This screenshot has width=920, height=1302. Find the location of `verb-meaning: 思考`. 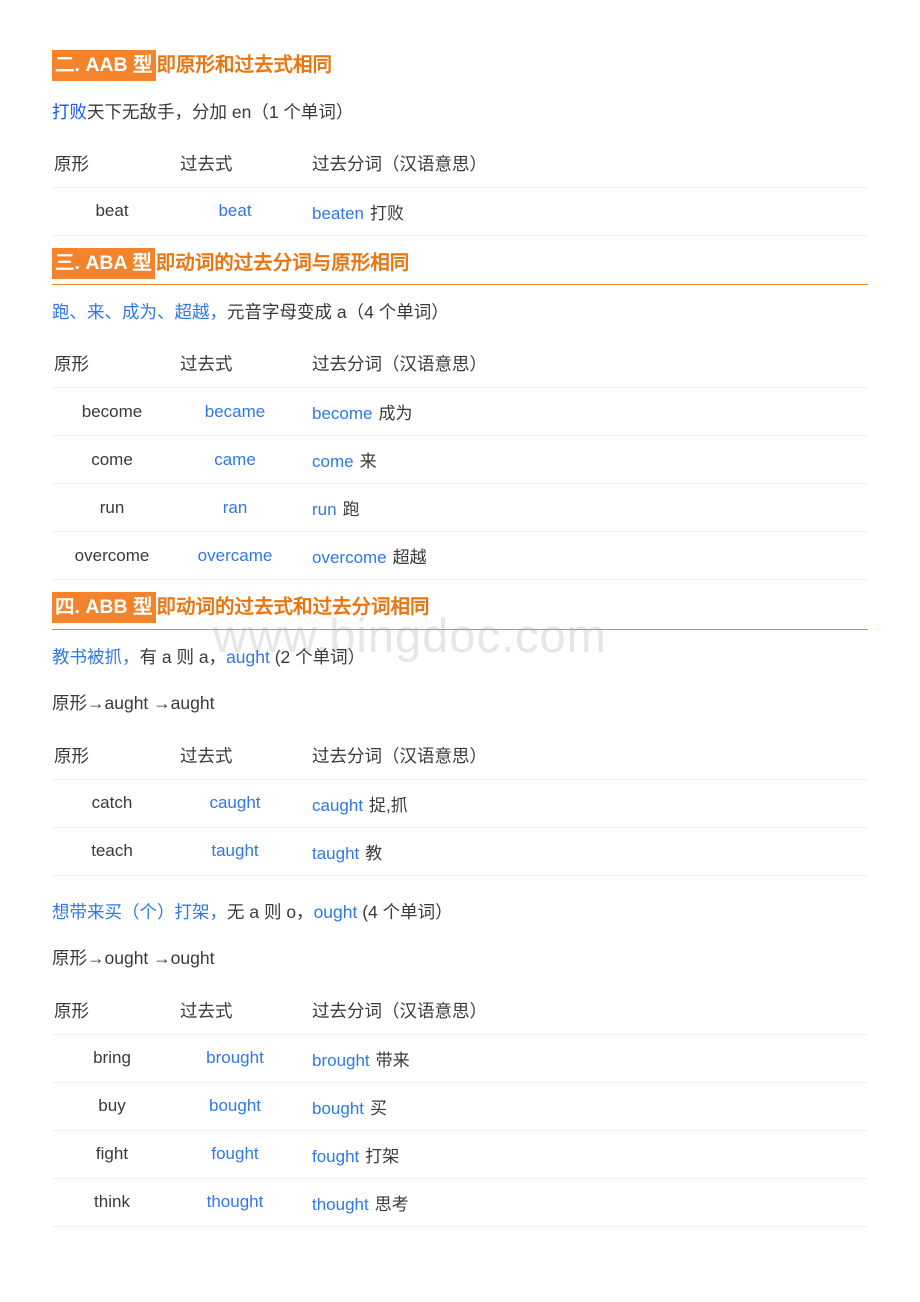

verb-meaning: 思考 is located at coordinates (391, 1204).